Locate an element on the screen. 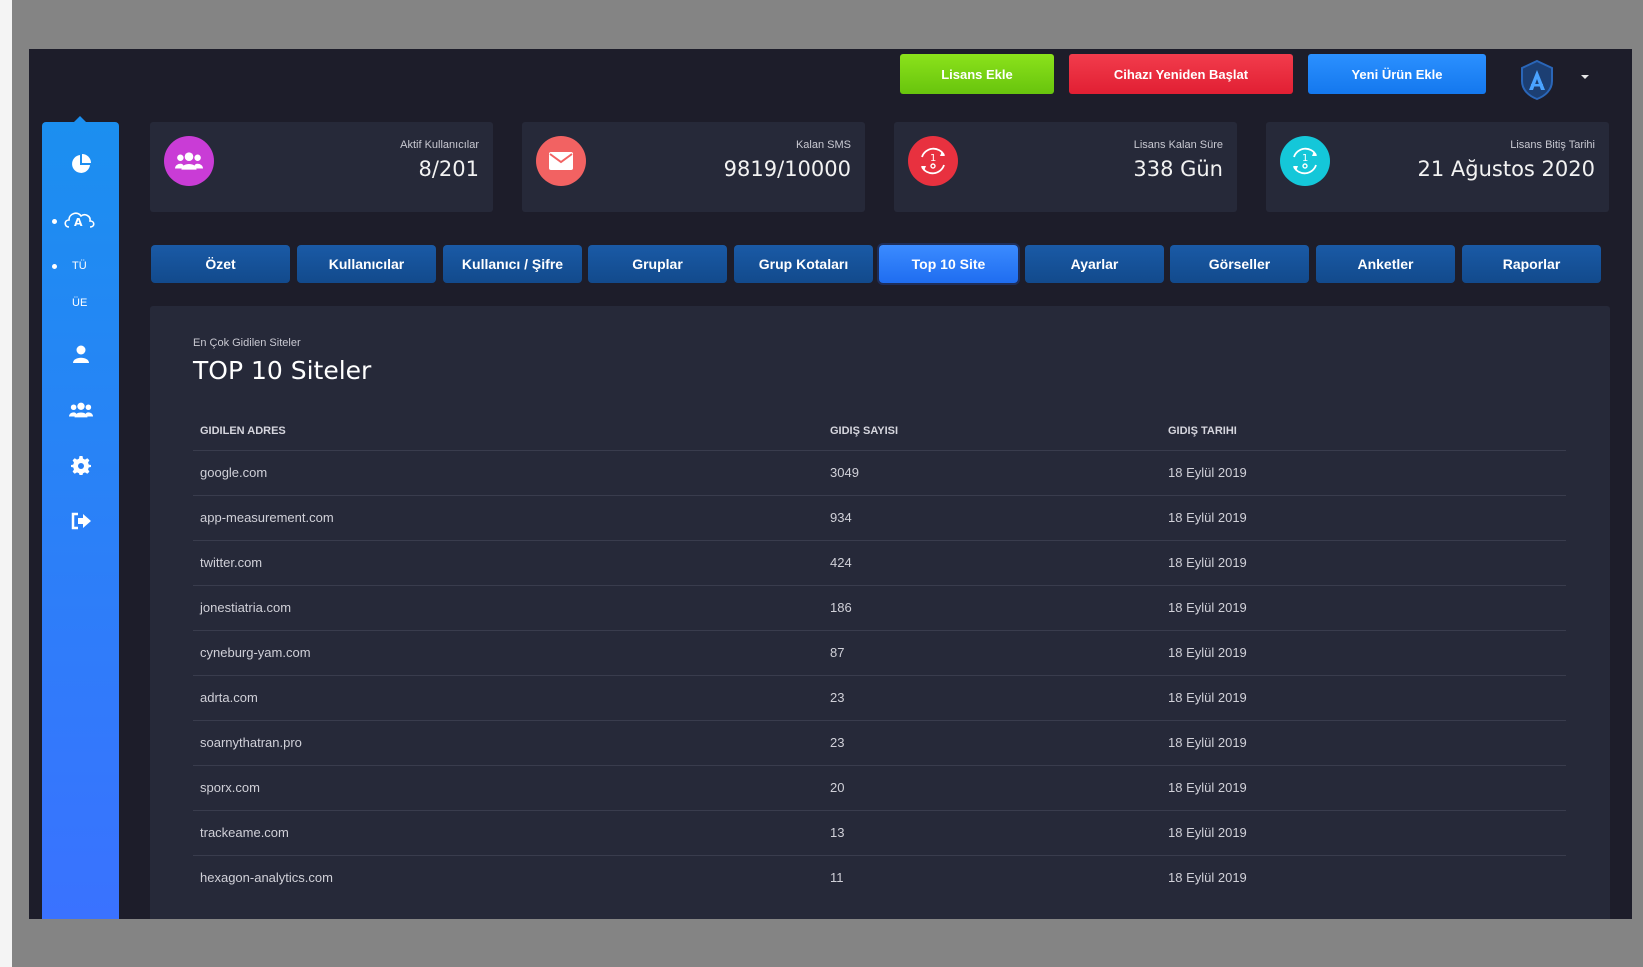  sidebar: A TÜ ÜE is located at coordinates (80, 520).